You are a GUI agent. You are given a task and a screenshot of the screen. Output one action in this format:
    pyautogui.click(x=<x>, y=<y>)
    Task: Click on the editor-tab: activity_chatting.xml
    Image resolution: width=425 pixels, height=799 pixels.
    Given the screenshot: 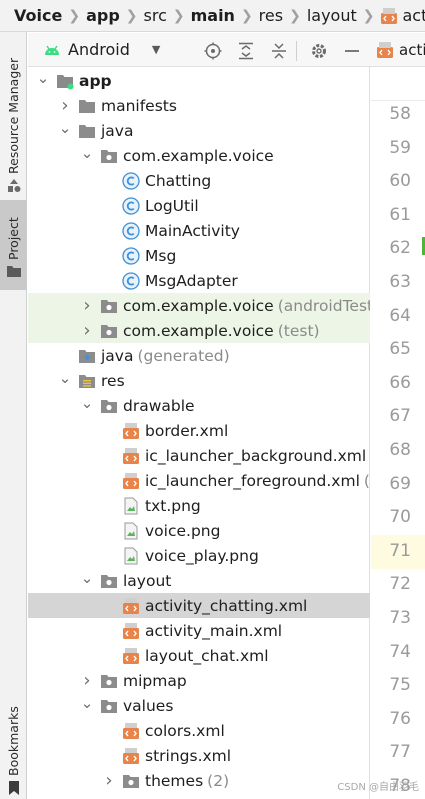 What is the action you would take?
    pyautogui.click(x=400, y=50)
    